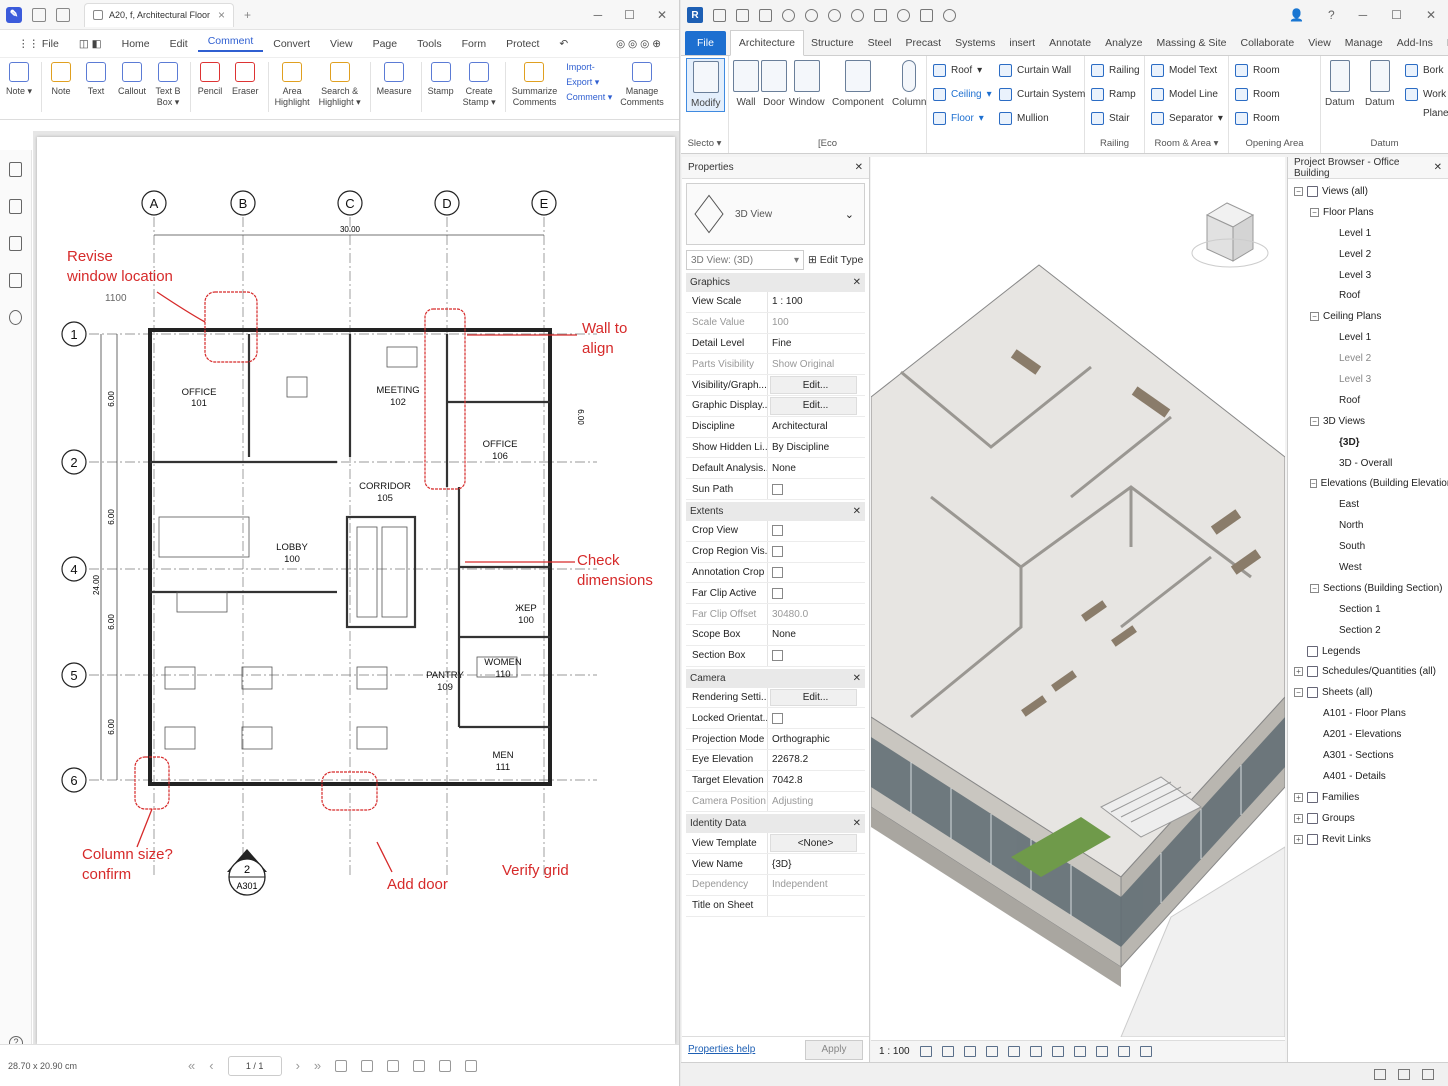  Describe the element at coordinates (61, 79) in the screenshot. I see `note-button: Note` at that location.